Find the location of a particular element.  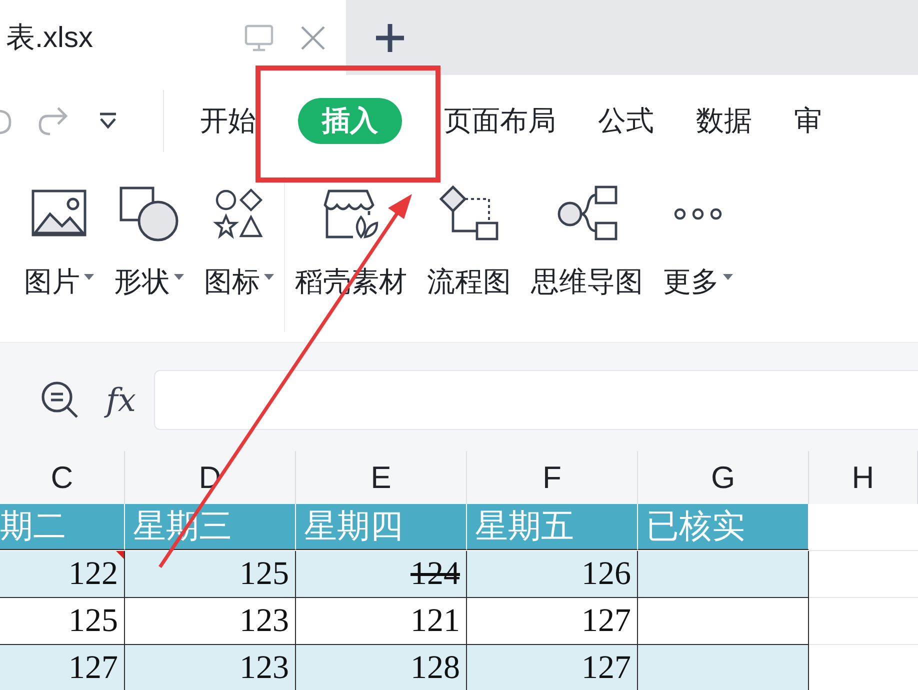

column-header: E is located at coordinates (381, 477).